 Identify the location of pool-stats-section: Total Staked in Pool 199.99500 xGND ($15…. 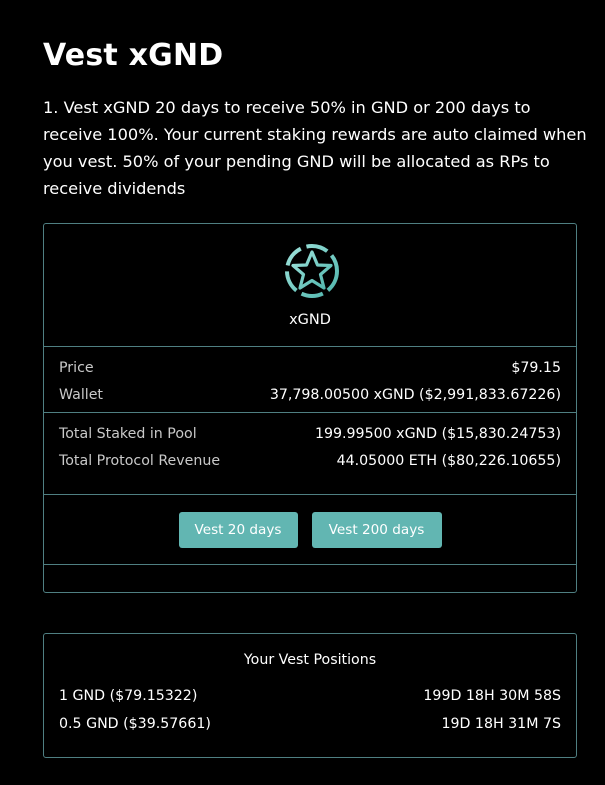
(310, 454).